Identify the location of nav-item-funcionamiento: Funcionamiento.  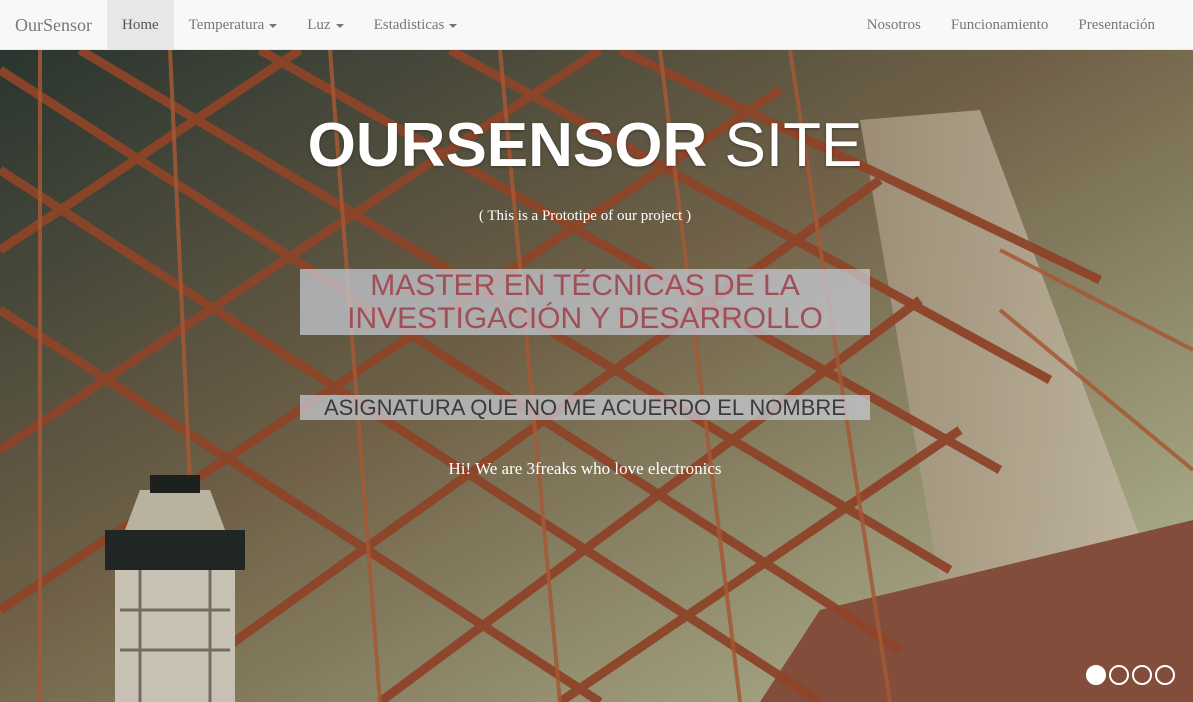
(1000, 25).